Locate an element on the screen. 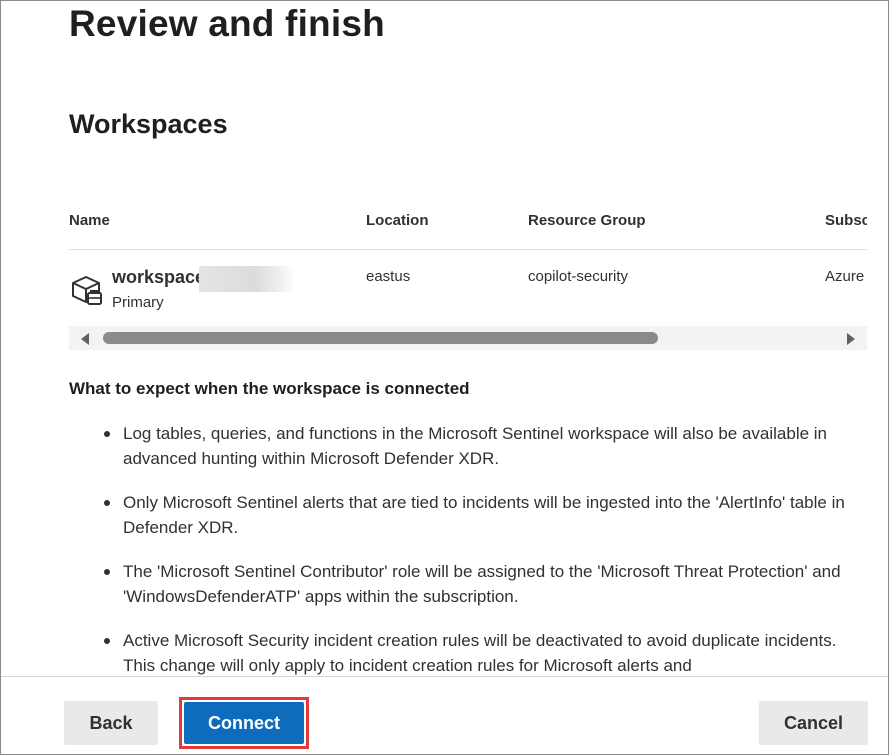  back-button: Back is located at coordinates (111, 723).